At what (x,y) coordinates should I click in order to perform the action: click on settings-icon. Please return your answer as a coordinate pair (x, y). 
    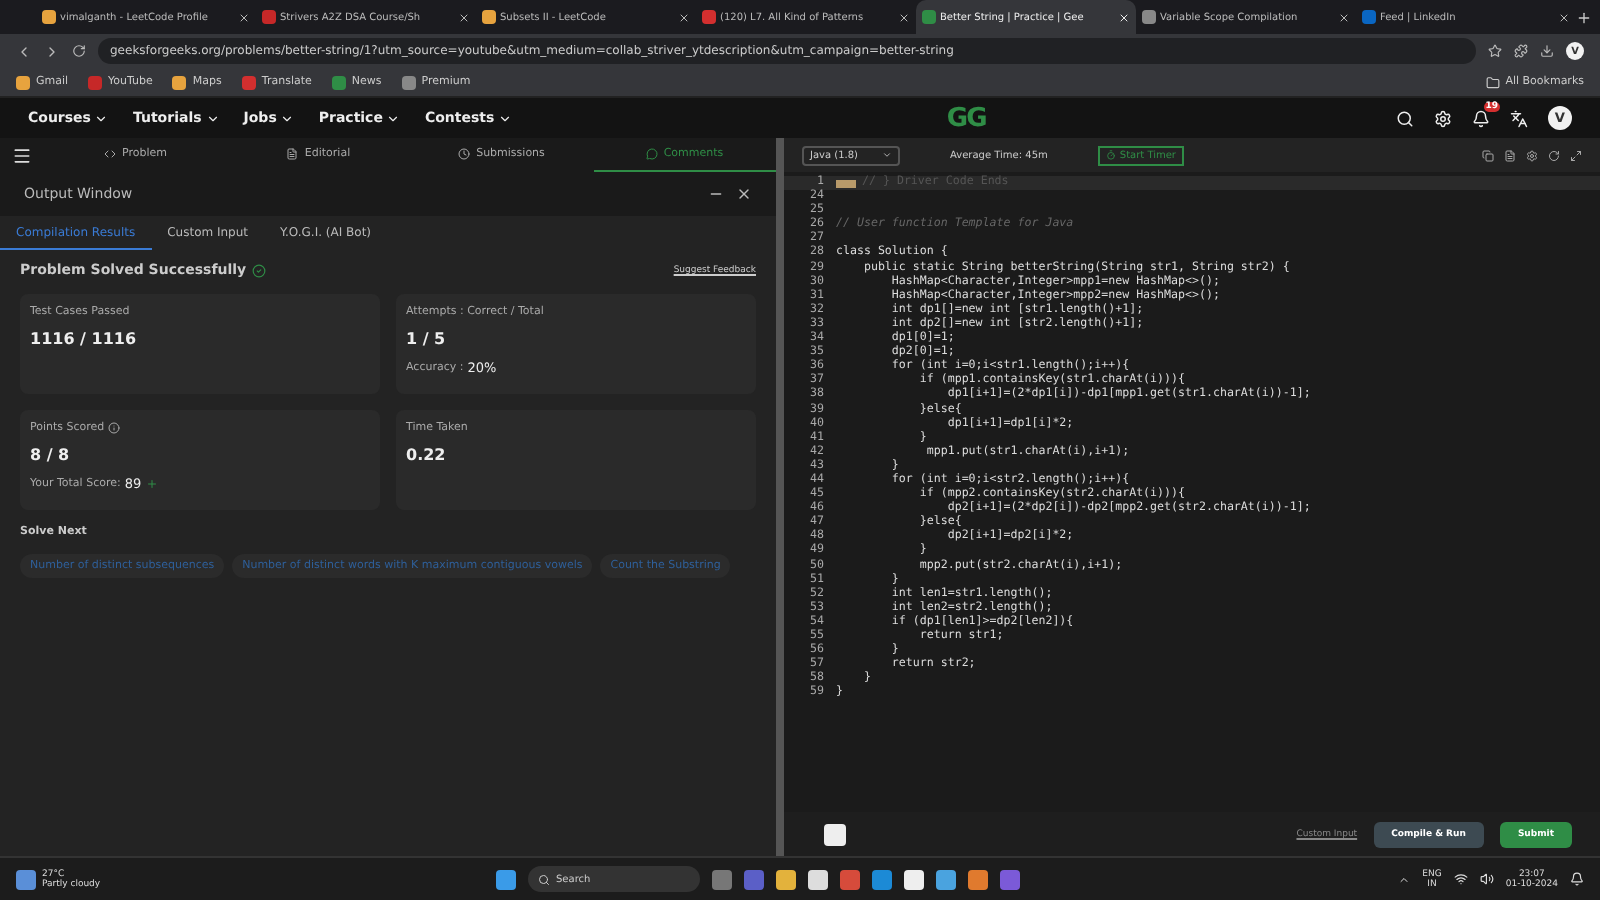
    Looking at the image, I should click on (1532, 155).